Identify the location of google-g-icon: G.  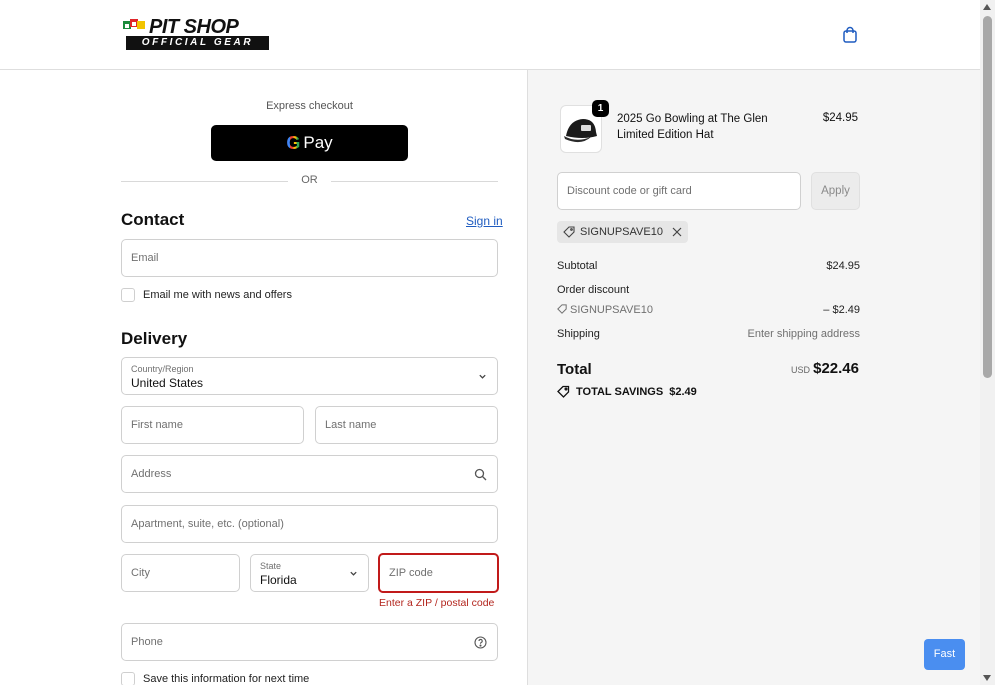
(293, 142).